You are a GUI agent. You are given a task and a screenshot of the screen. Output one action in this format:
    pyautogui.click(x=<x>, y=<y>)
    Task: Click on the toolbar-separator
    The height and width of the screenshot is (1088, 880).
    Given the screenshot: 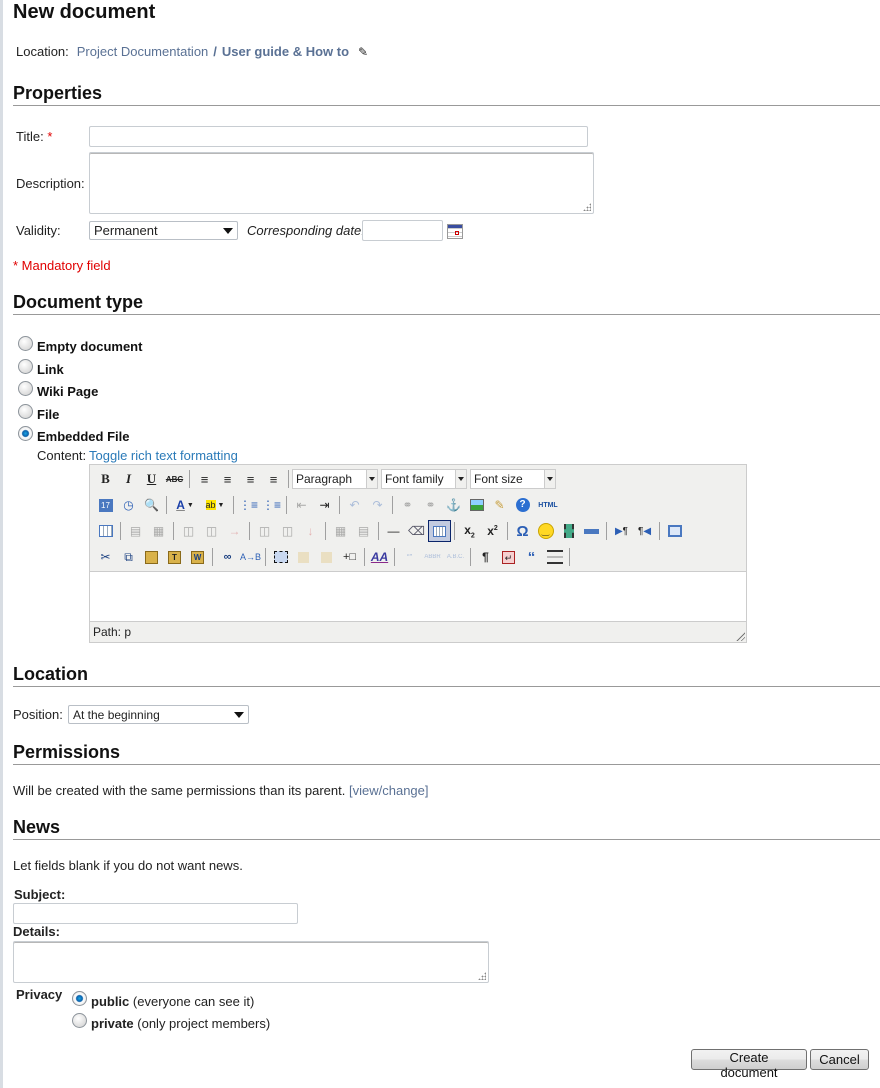 What is the action you would take?
    pyautogui.click(x=286, y=505)
    